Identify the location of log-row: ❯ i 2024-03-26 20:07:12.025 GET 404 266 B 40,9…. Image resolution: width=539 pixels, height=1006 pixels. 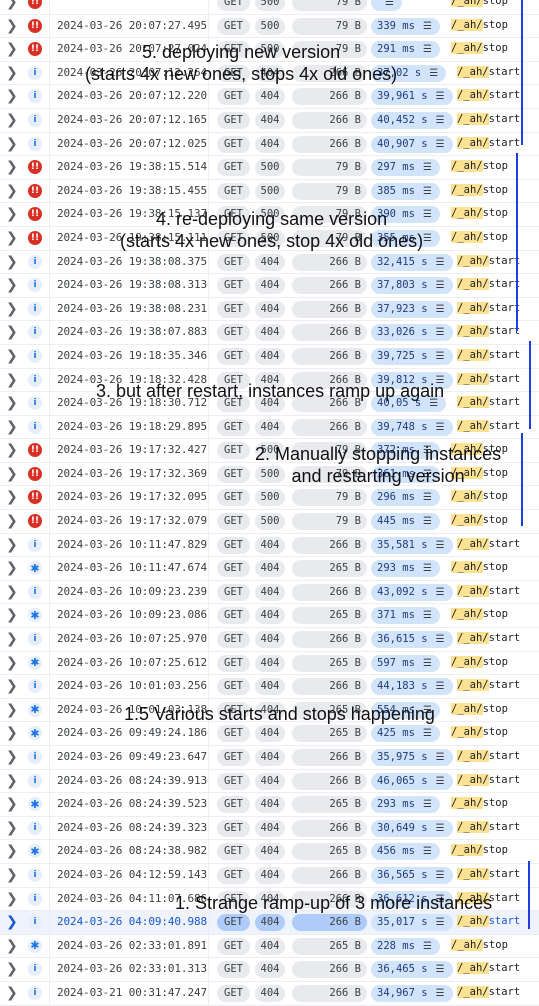
(269, 144).